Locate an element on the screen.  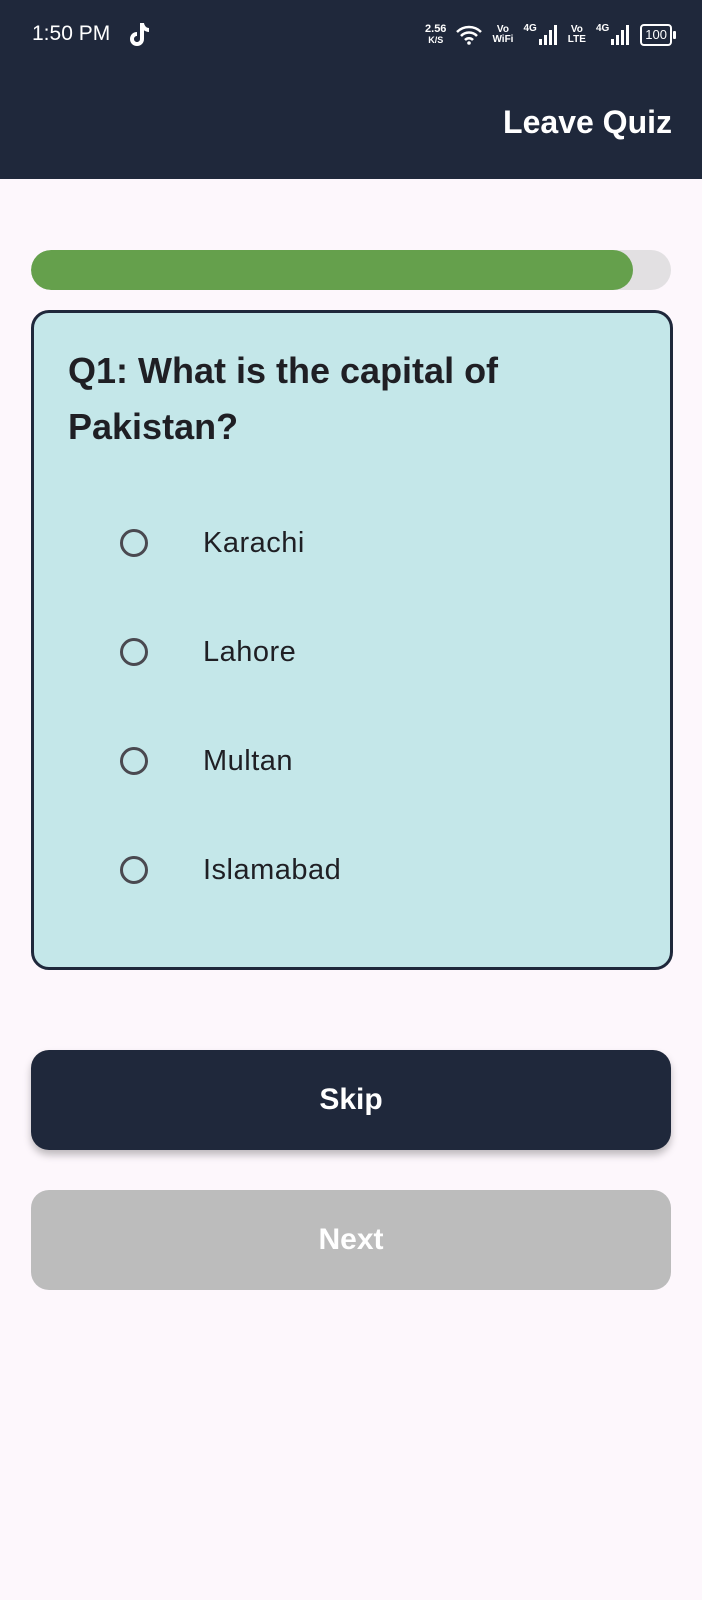
sim2-signal: 4G is located at coordinates (613, 35).